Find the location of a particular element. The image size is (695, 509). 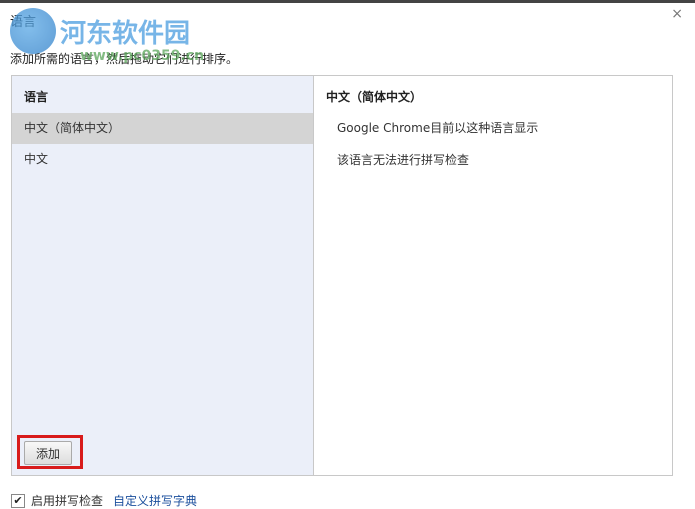

top-bar is located at coordinates (347, 1).